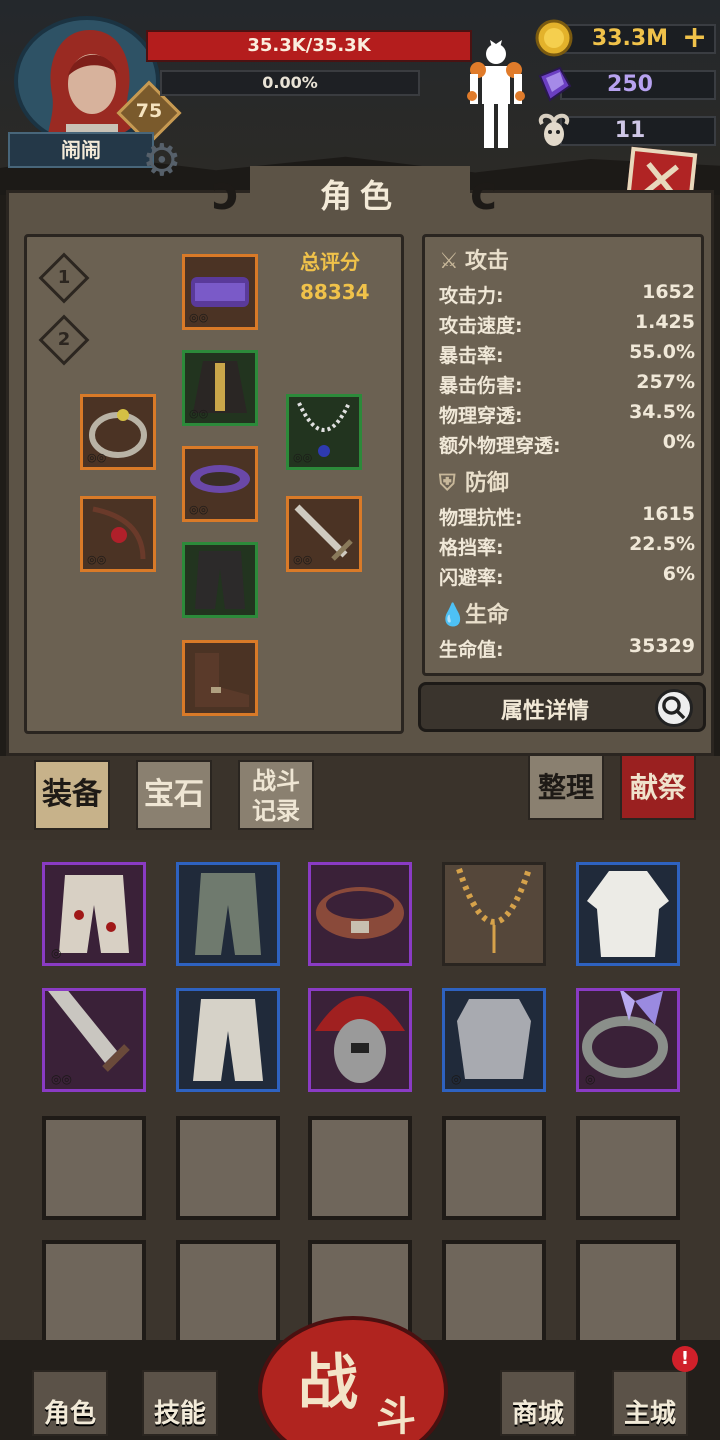 The image size is (720, 1440). I want to click on skull-value: 11, so click(630, 130).